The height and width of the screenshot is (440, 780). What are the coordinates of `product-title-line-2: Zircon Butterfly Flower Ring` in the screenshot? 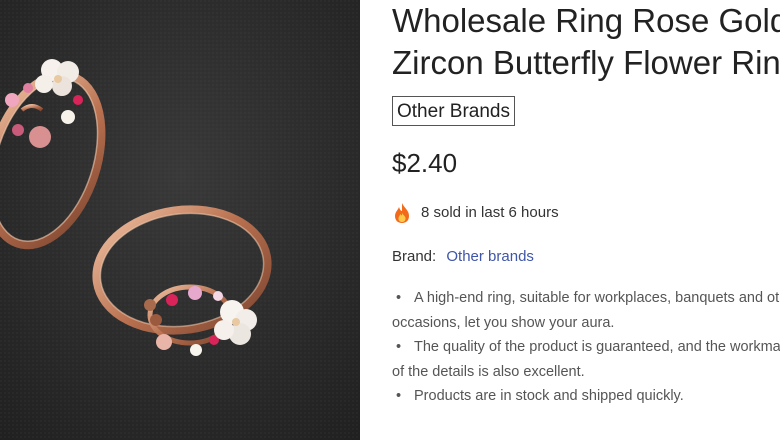 It's located at (586, 62).